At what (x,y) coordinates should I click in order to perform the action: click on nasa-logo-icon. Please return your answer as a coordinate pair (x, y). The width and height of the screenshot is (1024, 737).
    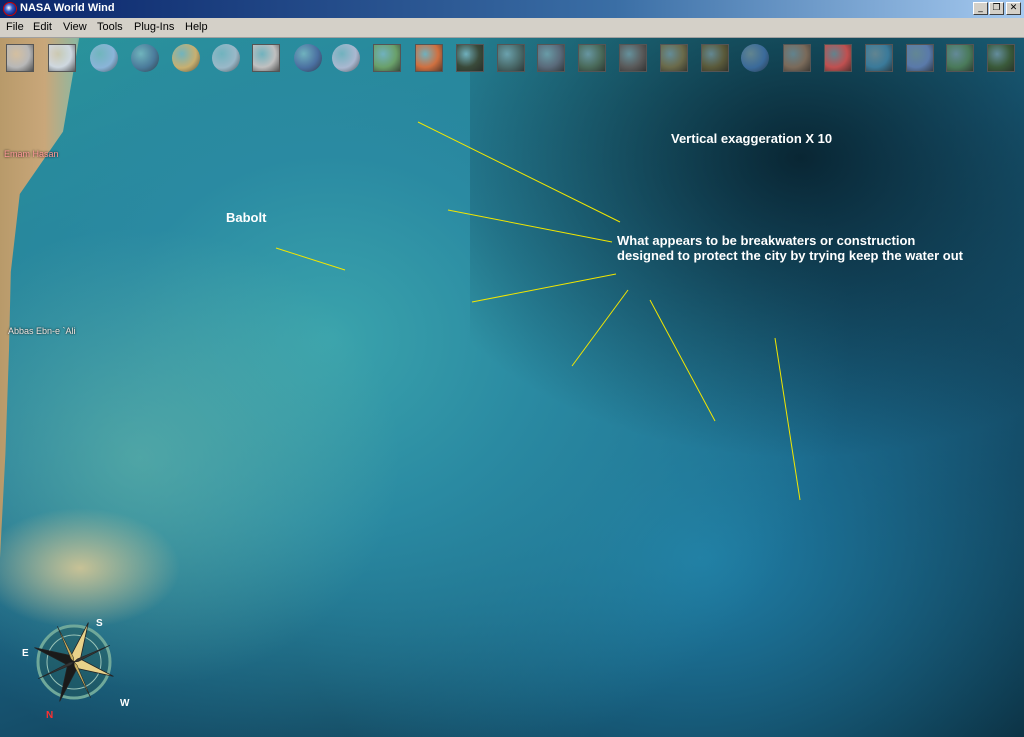
    Looking at the image, I should click on (10, 9).